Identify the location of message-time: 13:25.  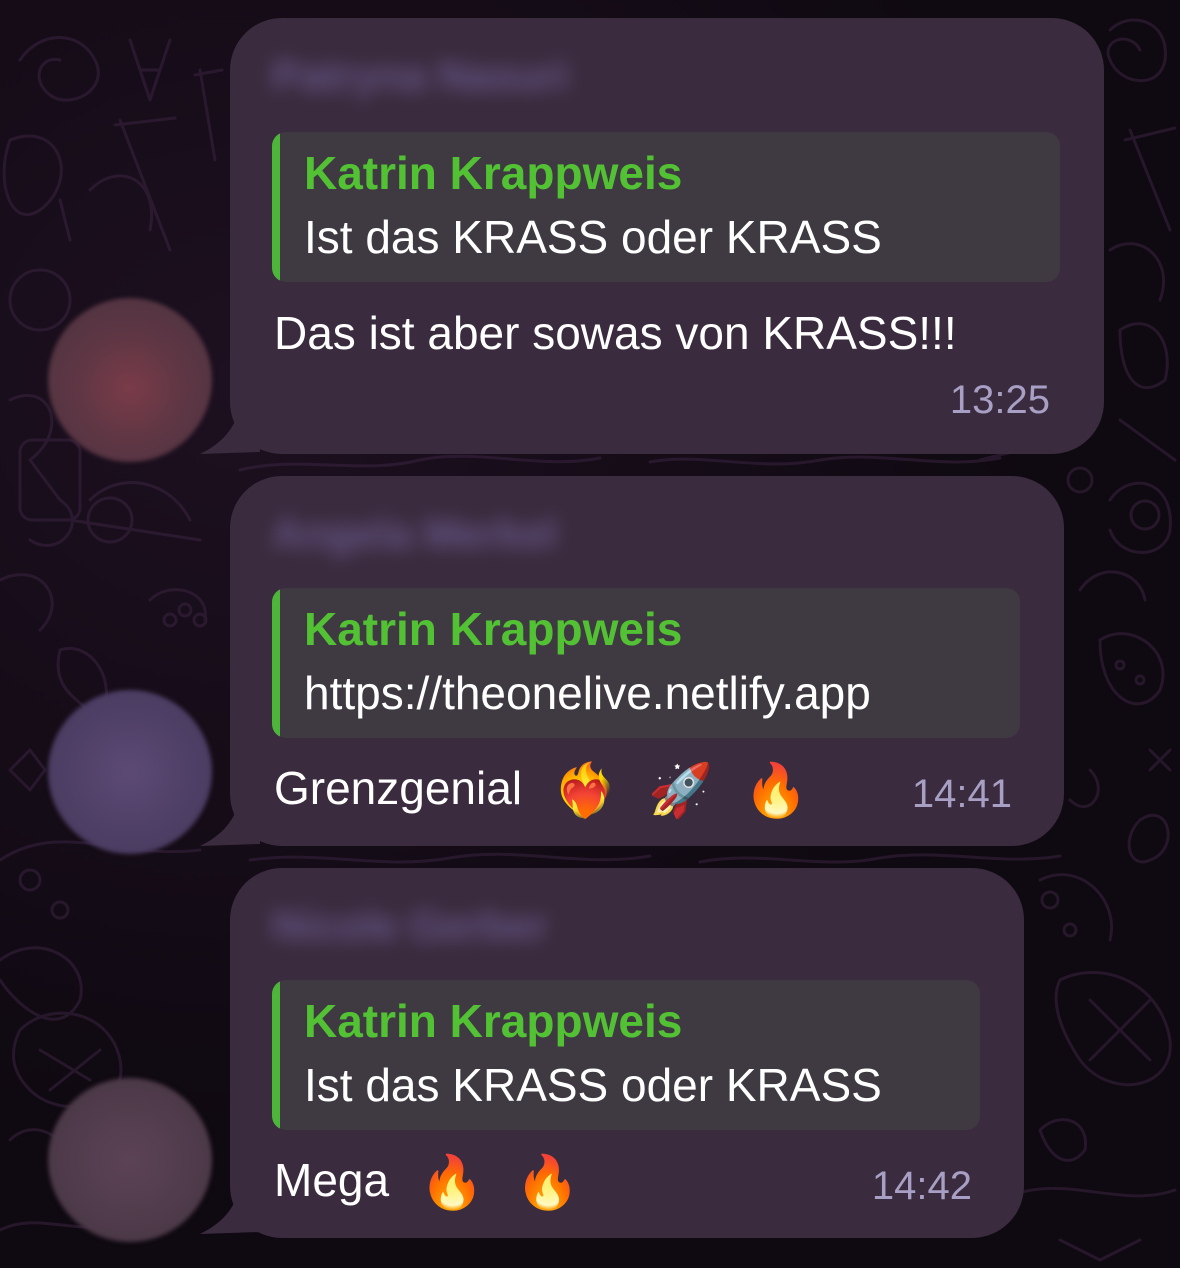
(999, 400).